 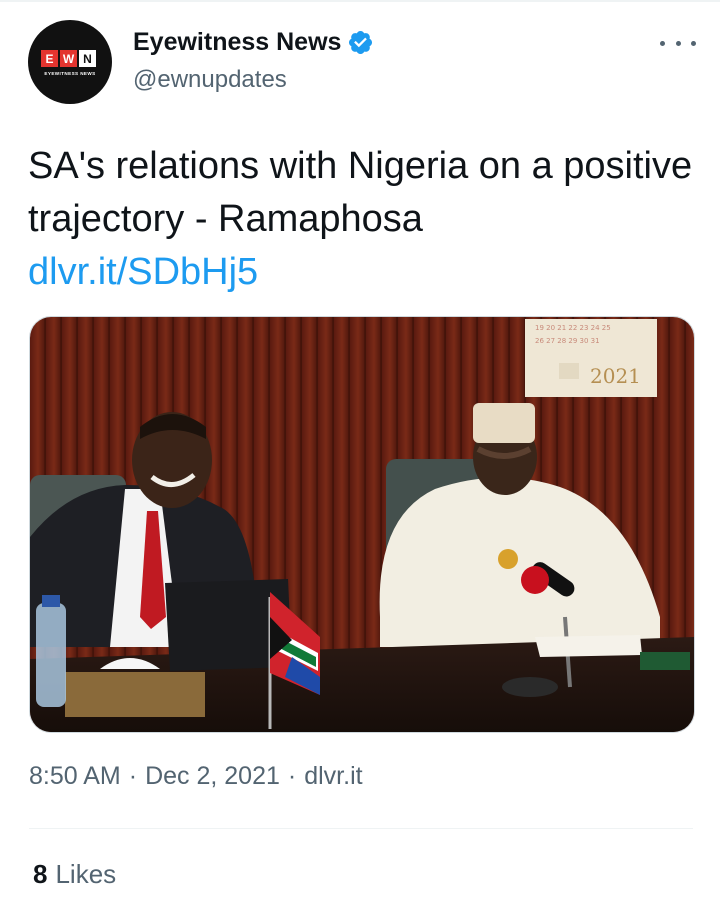 I want to click on display-name: Eyewitness News, so click(x=237, y=42).